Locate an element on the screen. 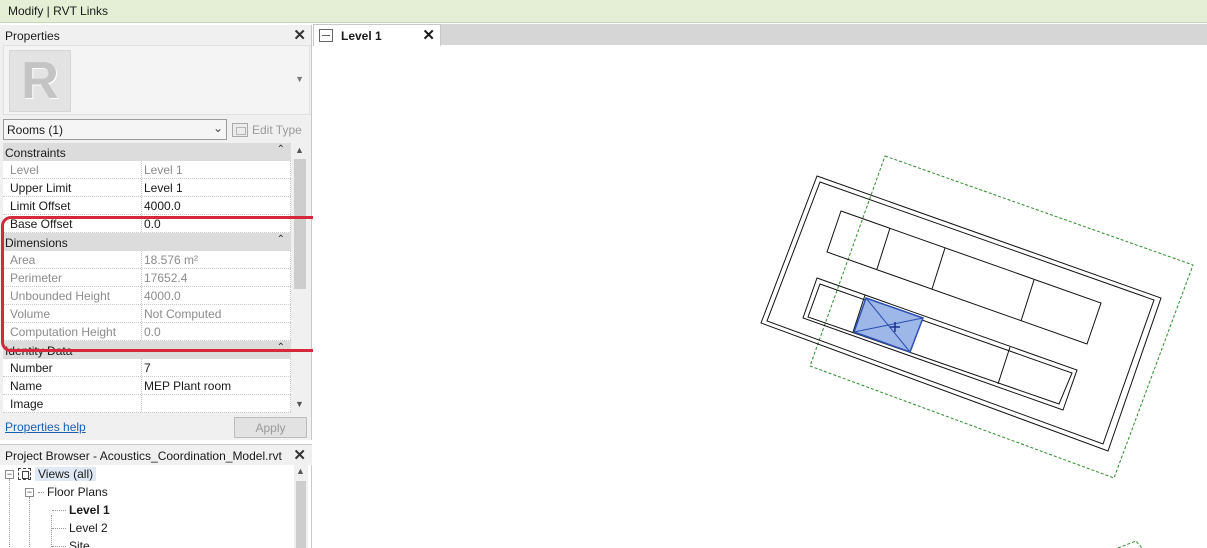 This screenshot has height=548, width=1207. tree-node-views: − Views (all) is located at coordinates (51, 474).